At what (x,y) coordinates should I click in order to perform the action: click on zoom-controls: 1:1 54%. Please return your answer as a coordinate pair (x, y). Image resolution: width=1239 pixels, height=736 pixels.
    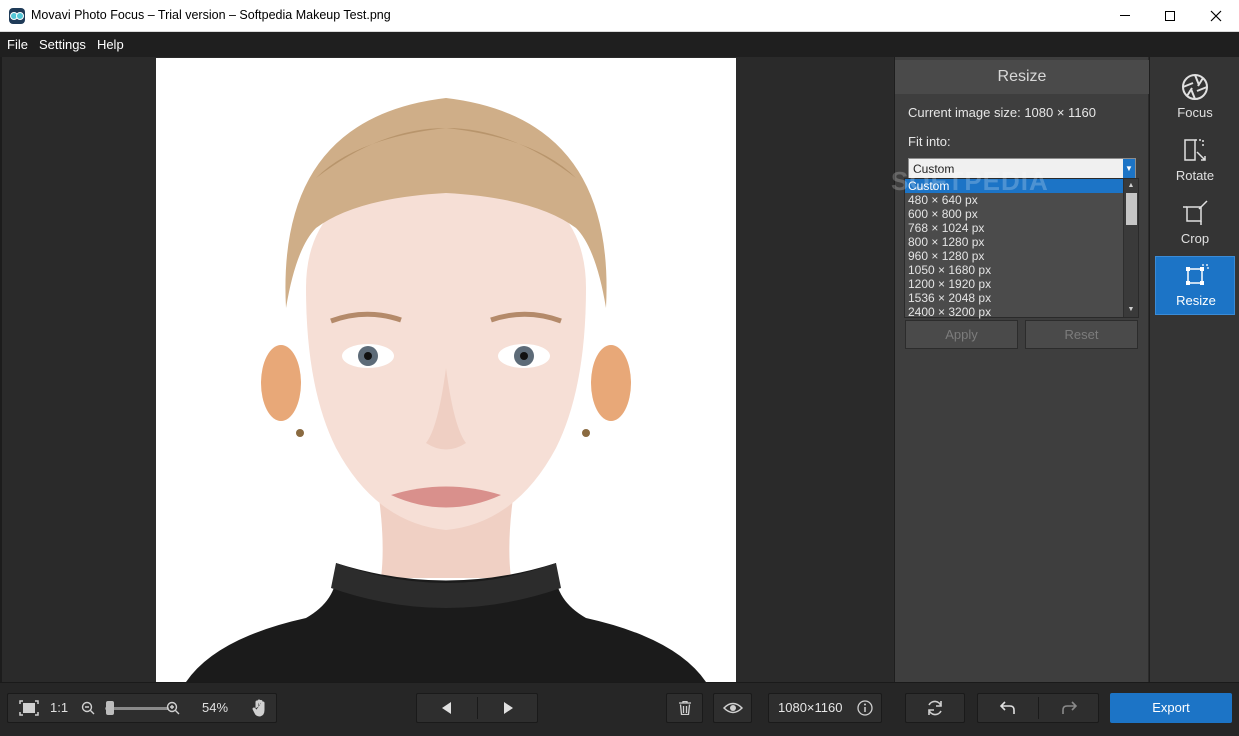
    Looking at the image, I should click on (142, 708).